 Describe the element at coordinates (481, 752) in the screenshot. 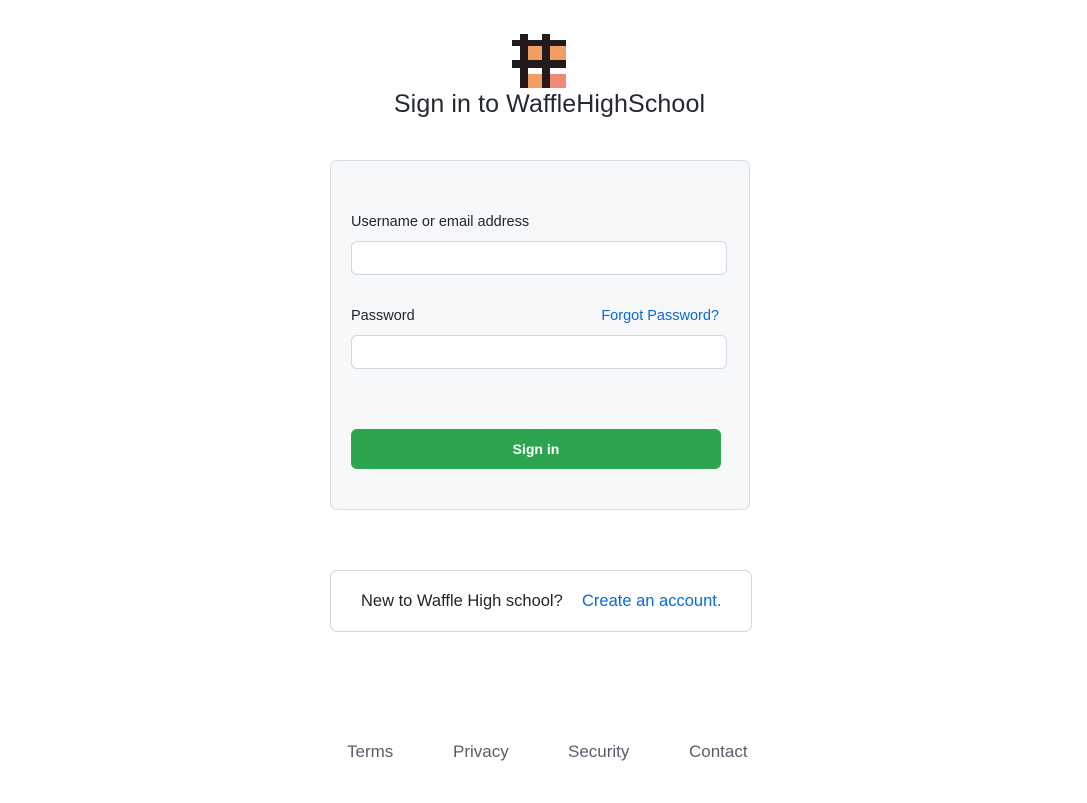

I see `footer-link-privacy: Privacy` at that location.